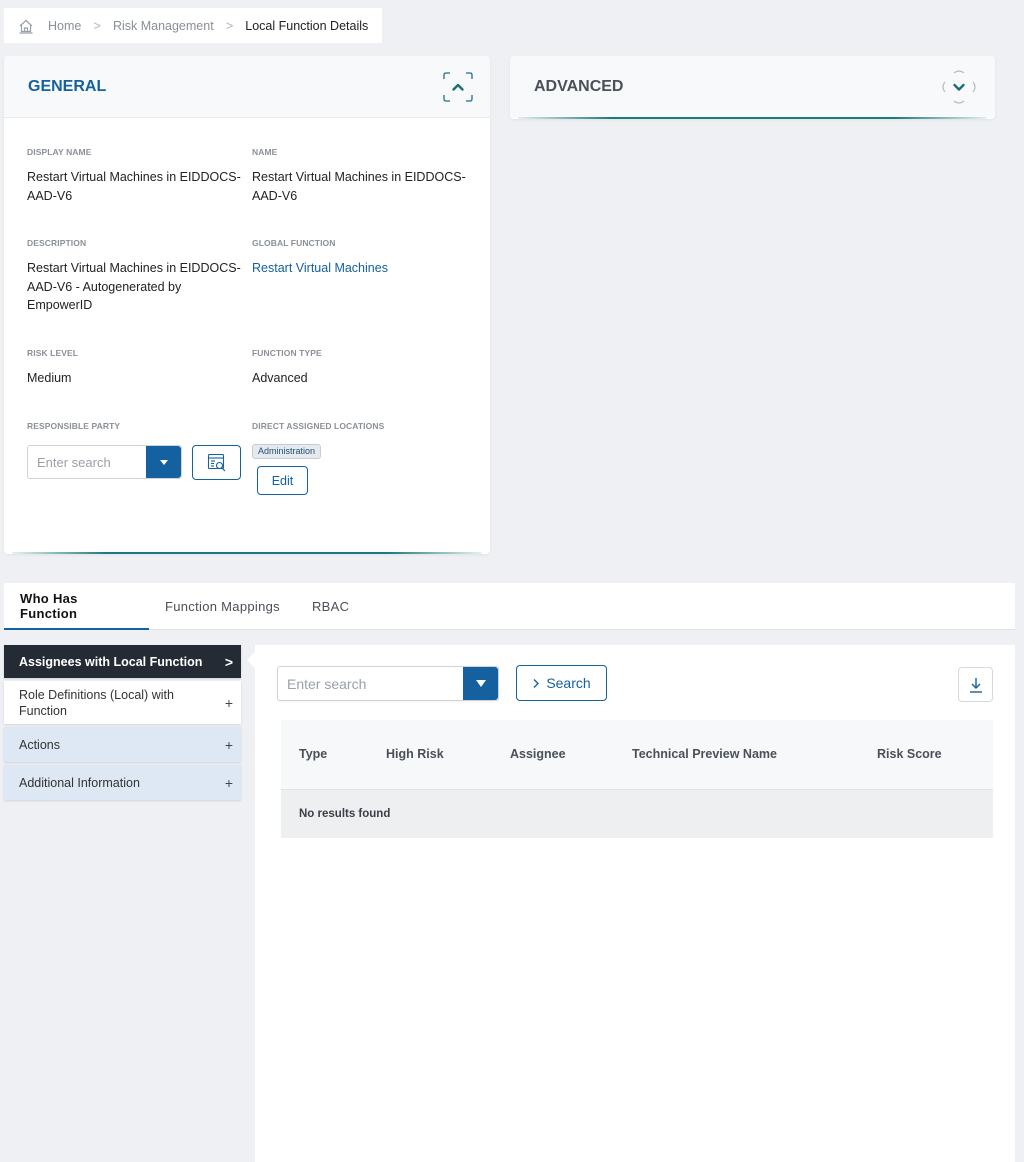 Image resolution: width=1024 pixels, height=1162 pixels. I want to click on grid-search-dropdown-button, so click(480, 683).